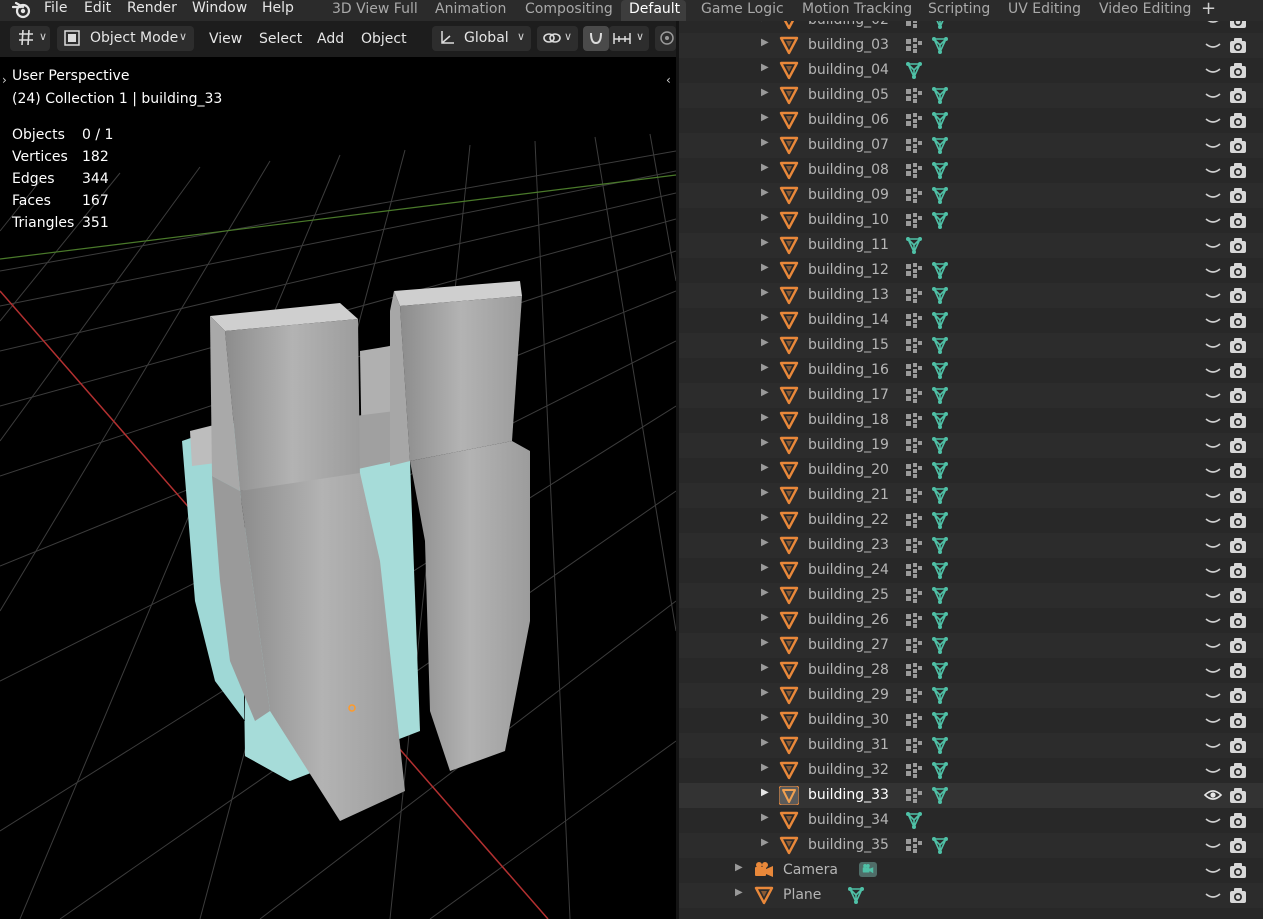  Describe the element at coordinates (971, 270) in the screenshot. I see `outliner-row: ▶ building_12` at that location.